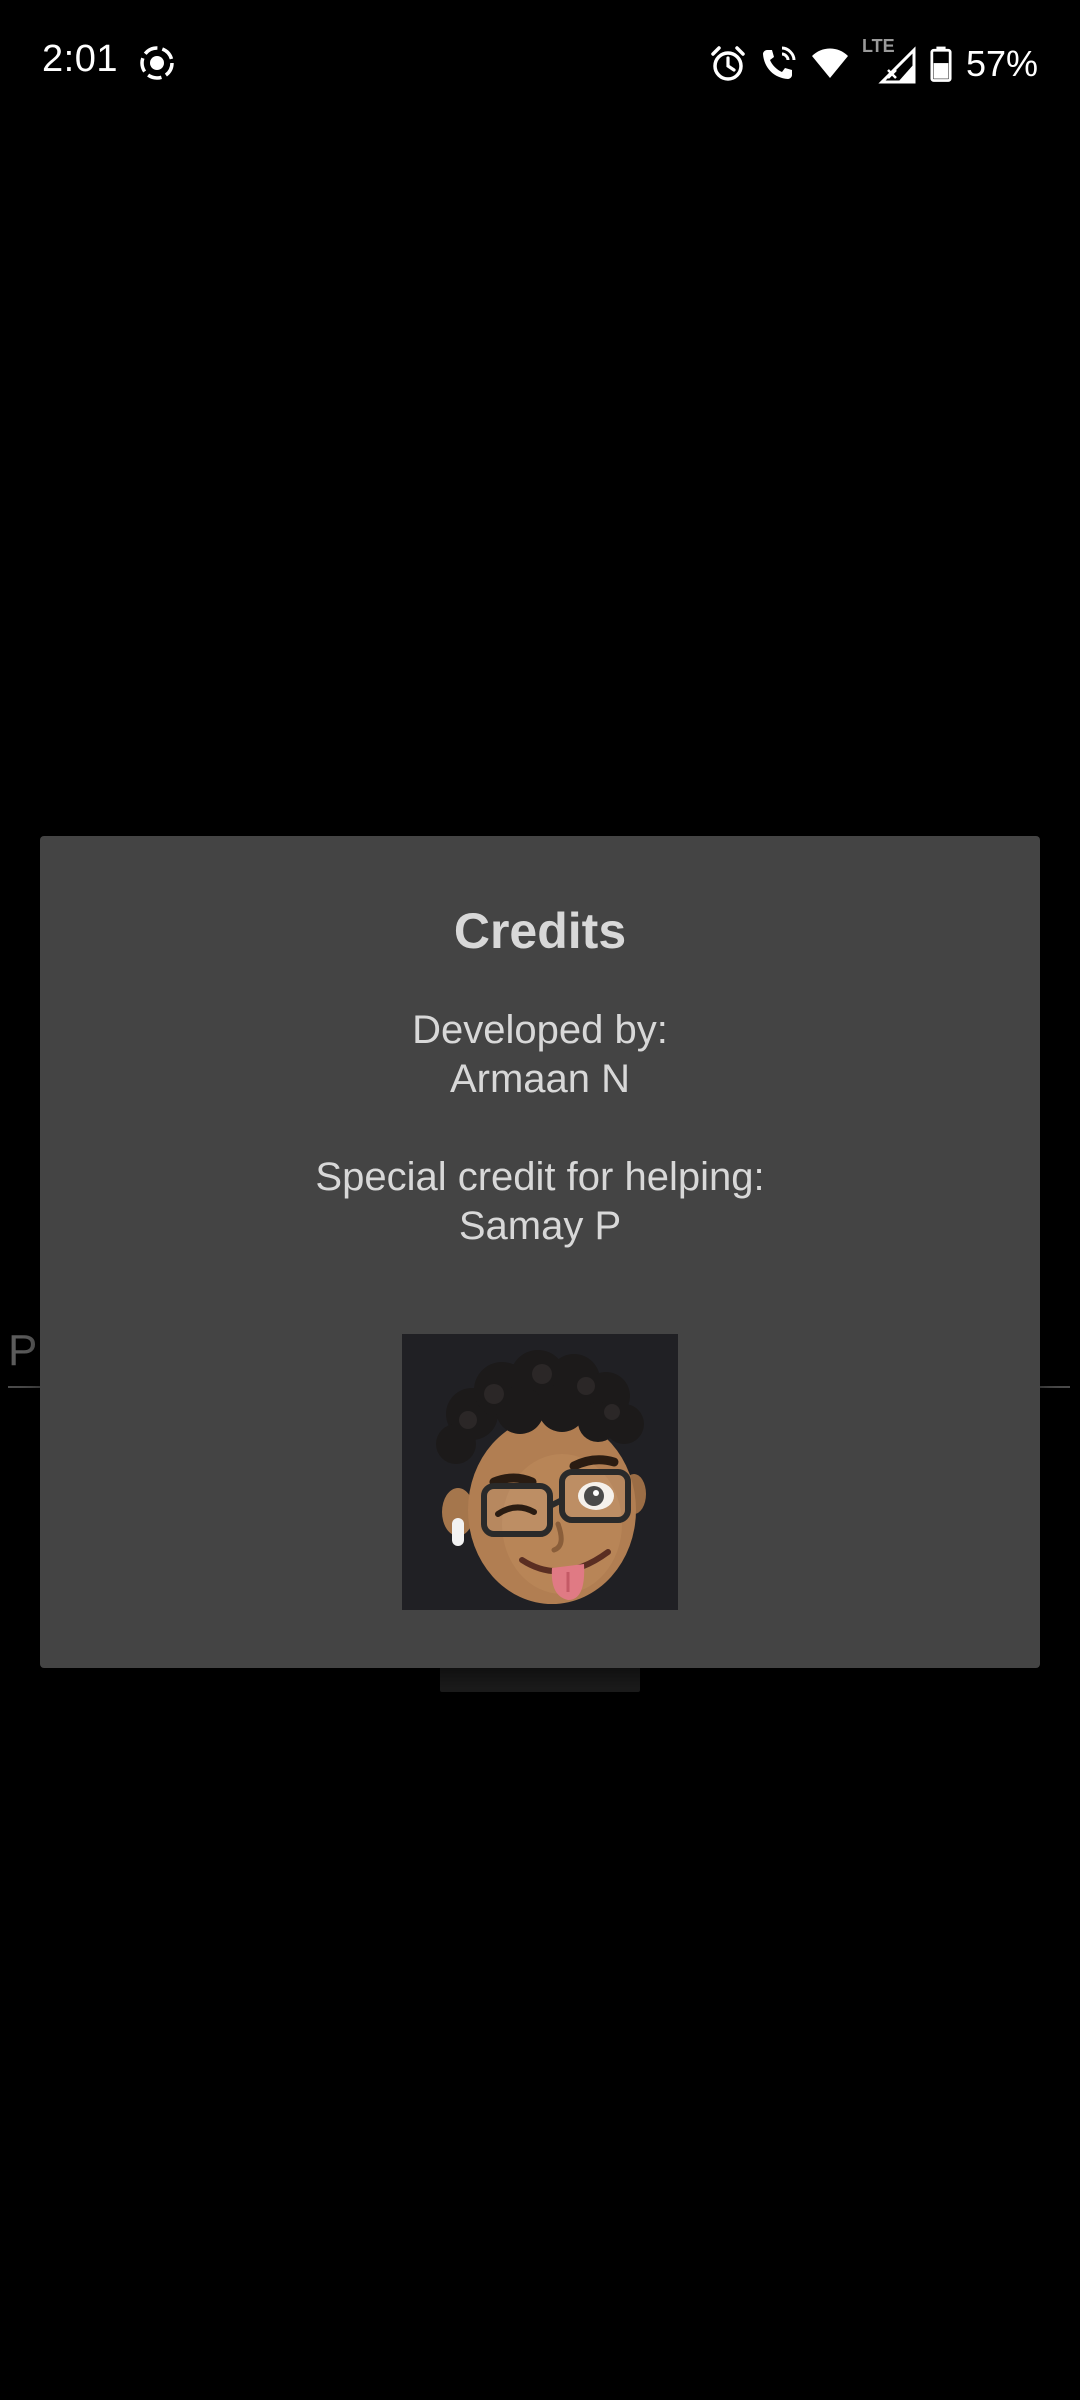 The image size is (1080, 2400). What do you see at coordinates (157, 63) in the screenshot?
I see `screen-record-icon` at bounding box center [157, 63].